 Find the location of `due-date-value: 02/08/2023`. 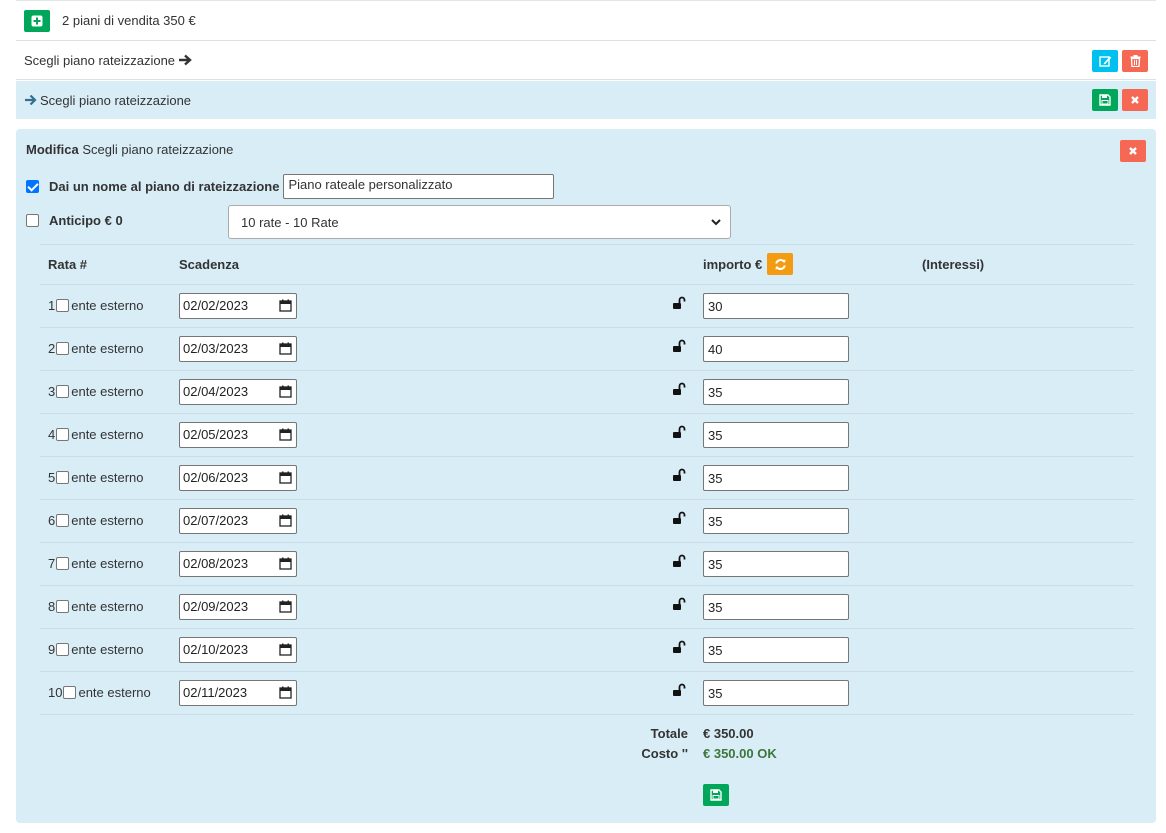

due-date-value: 02/08/2023 is located at coordinates (216, 563).